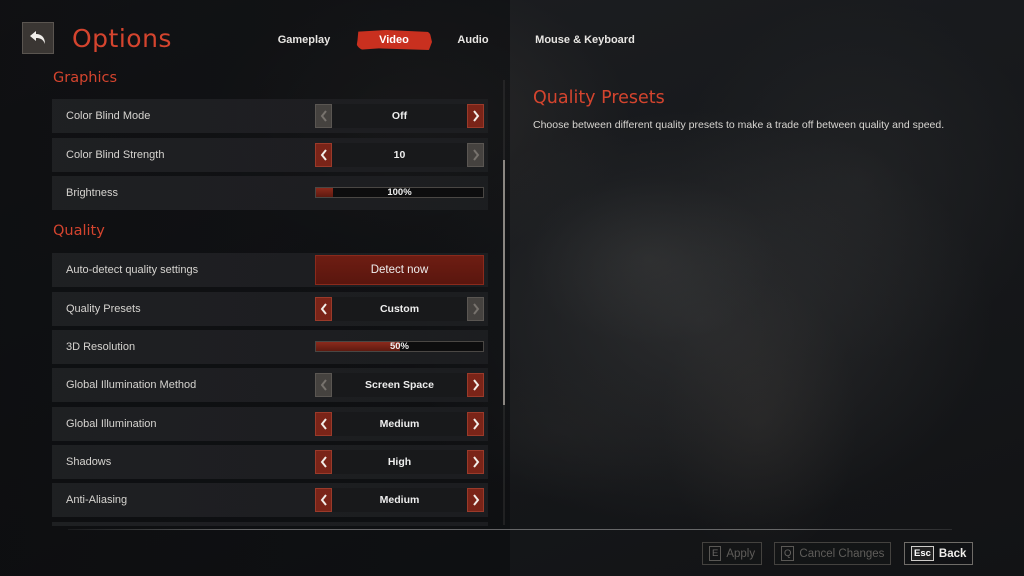  What do you see at coordinates (270, 116) in the screenshot?
I see `setting-row-color-blind-mode: Color Blind Mode Off` at bounding box center [270, 116].